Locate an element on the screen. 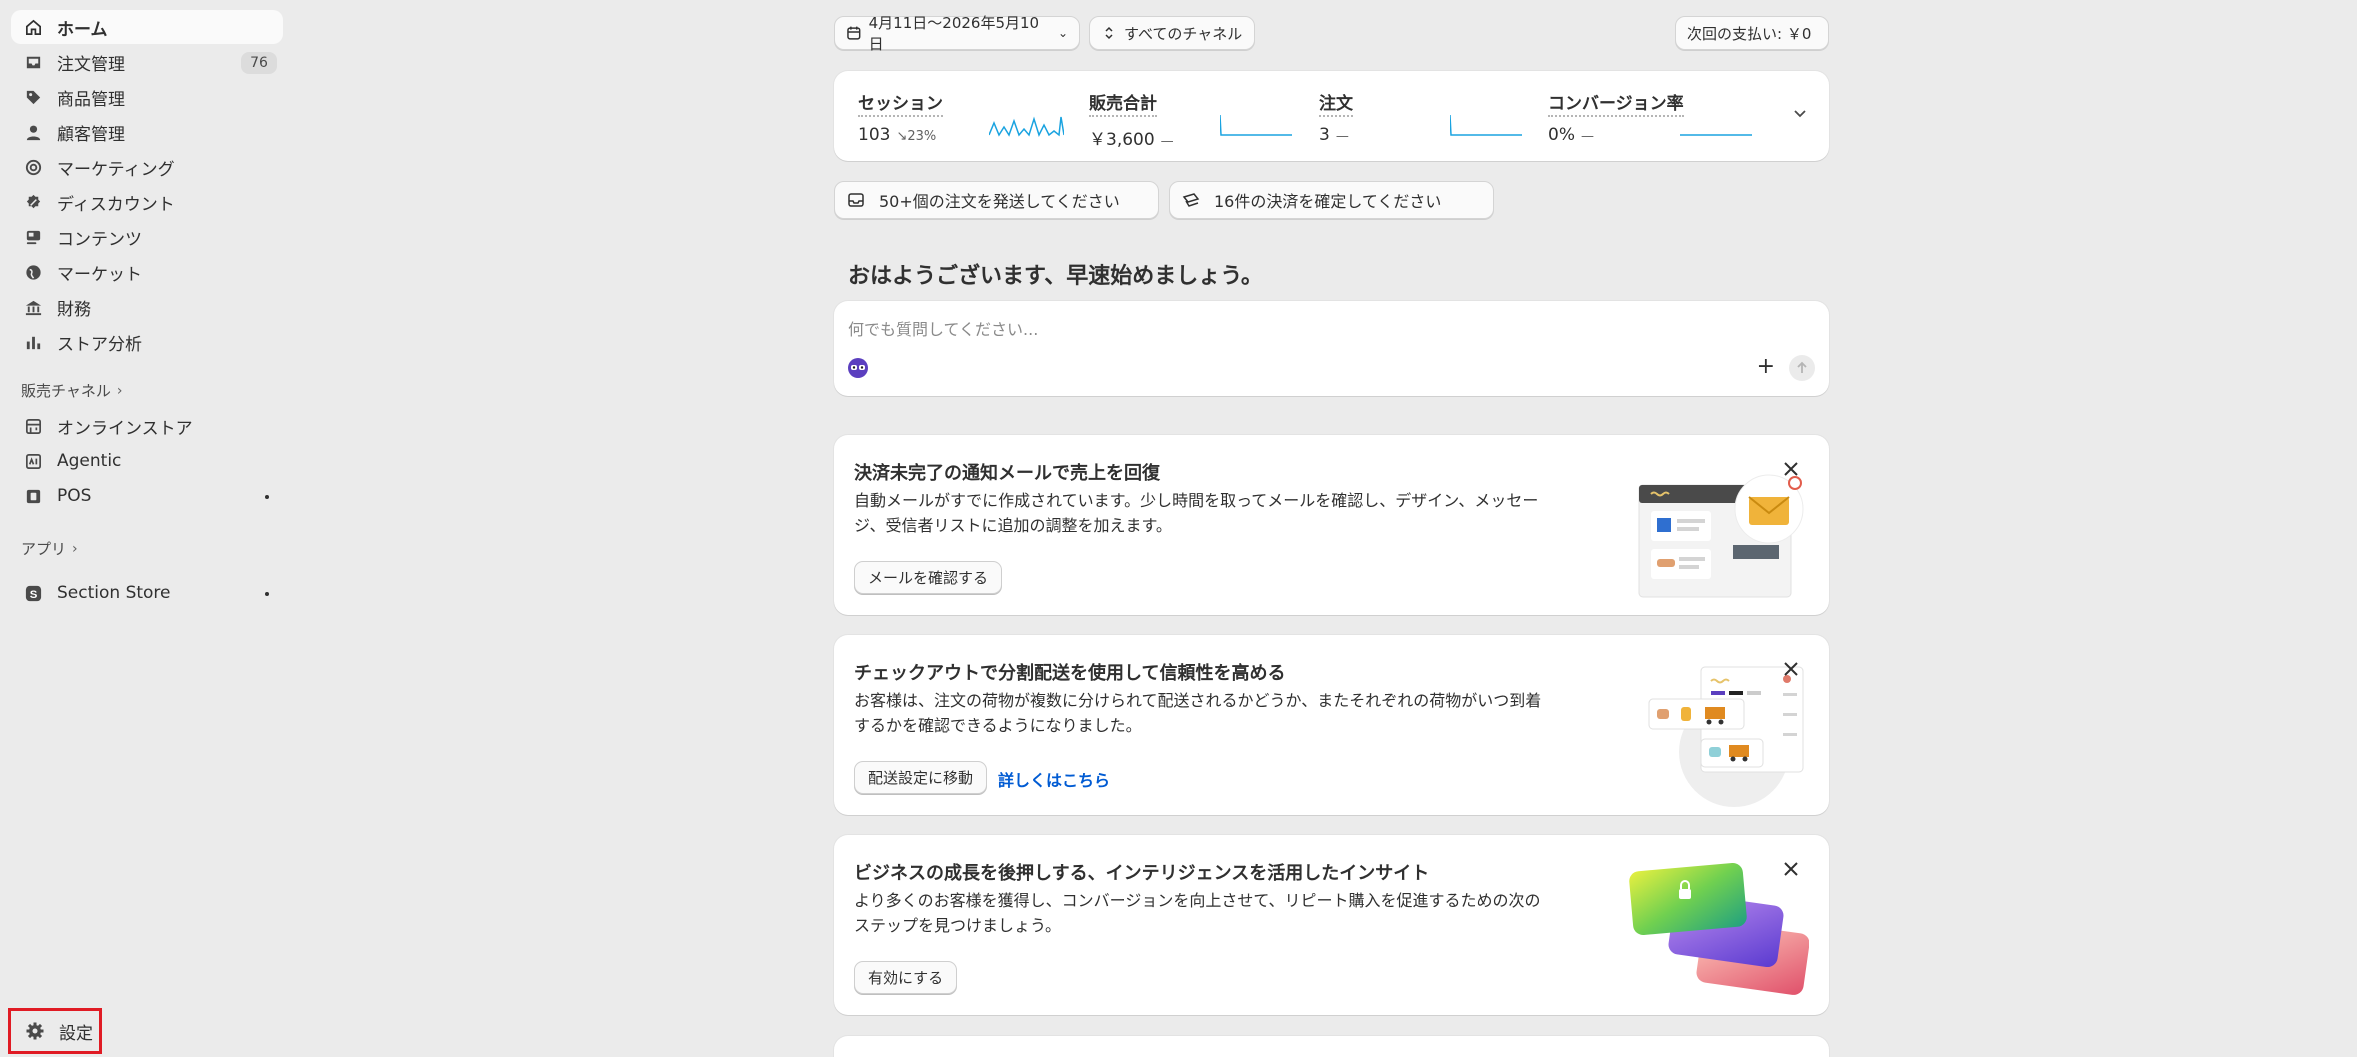  sidebar-item-products: 商品管理 is located at coordinates (147, 97).